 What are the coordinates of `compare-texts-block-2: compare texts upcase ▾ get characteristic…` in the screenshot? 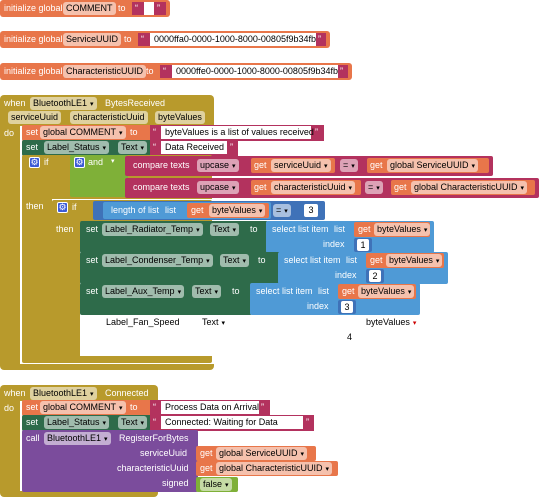 It's located at (332, 188).